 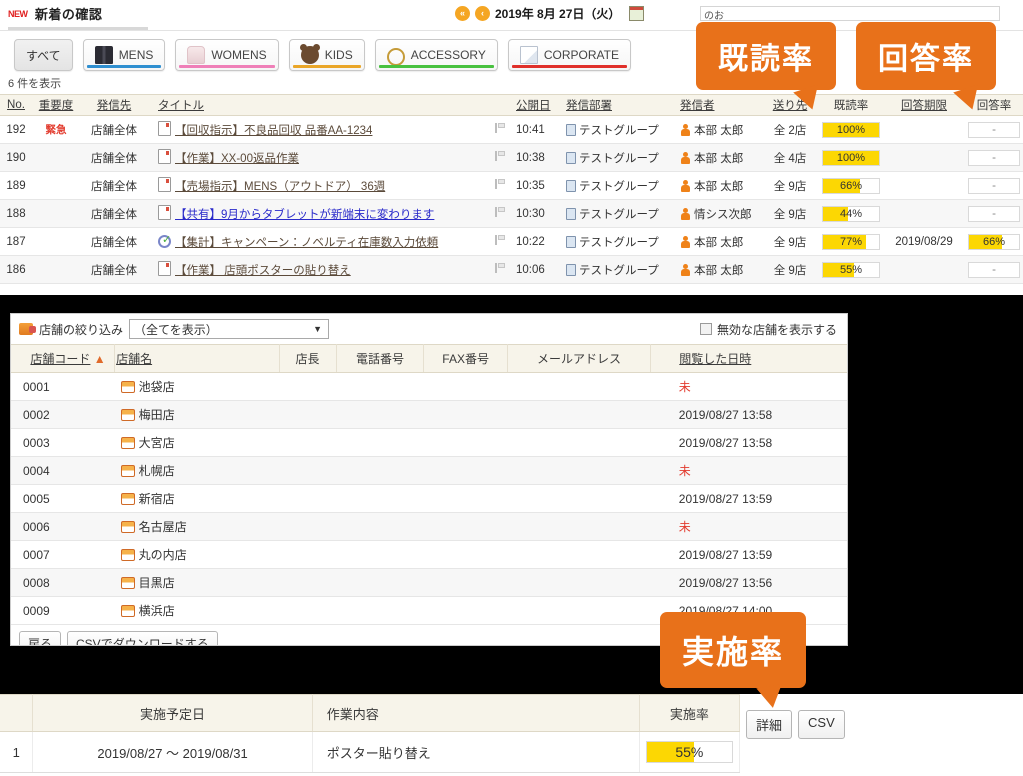 I want to click on store-row: 0005 新宿店 2019/08/27 13:59, so click(x=429, y=498).